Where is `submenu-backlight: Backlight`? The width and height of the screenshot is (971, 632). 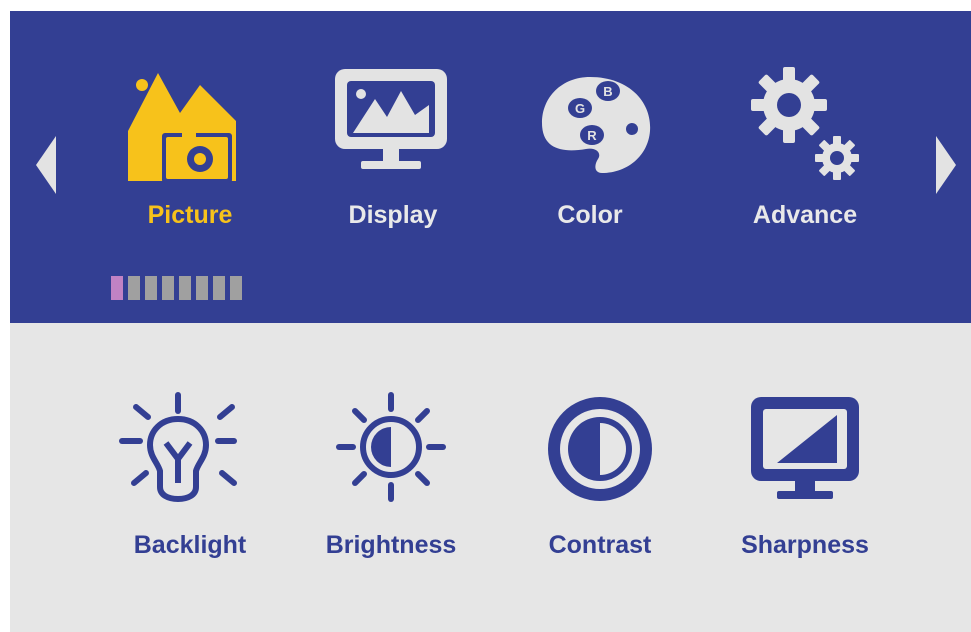 submenu-backlight: Backlight is located at coordinates (190, 478).